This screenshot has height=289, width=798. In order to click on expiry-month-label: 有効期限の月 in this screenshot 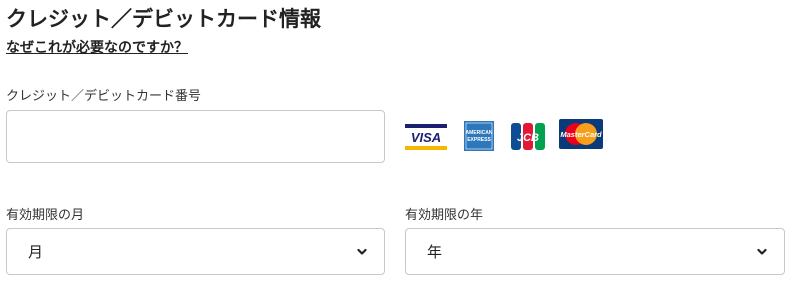, I will do `click(45, 215)`.